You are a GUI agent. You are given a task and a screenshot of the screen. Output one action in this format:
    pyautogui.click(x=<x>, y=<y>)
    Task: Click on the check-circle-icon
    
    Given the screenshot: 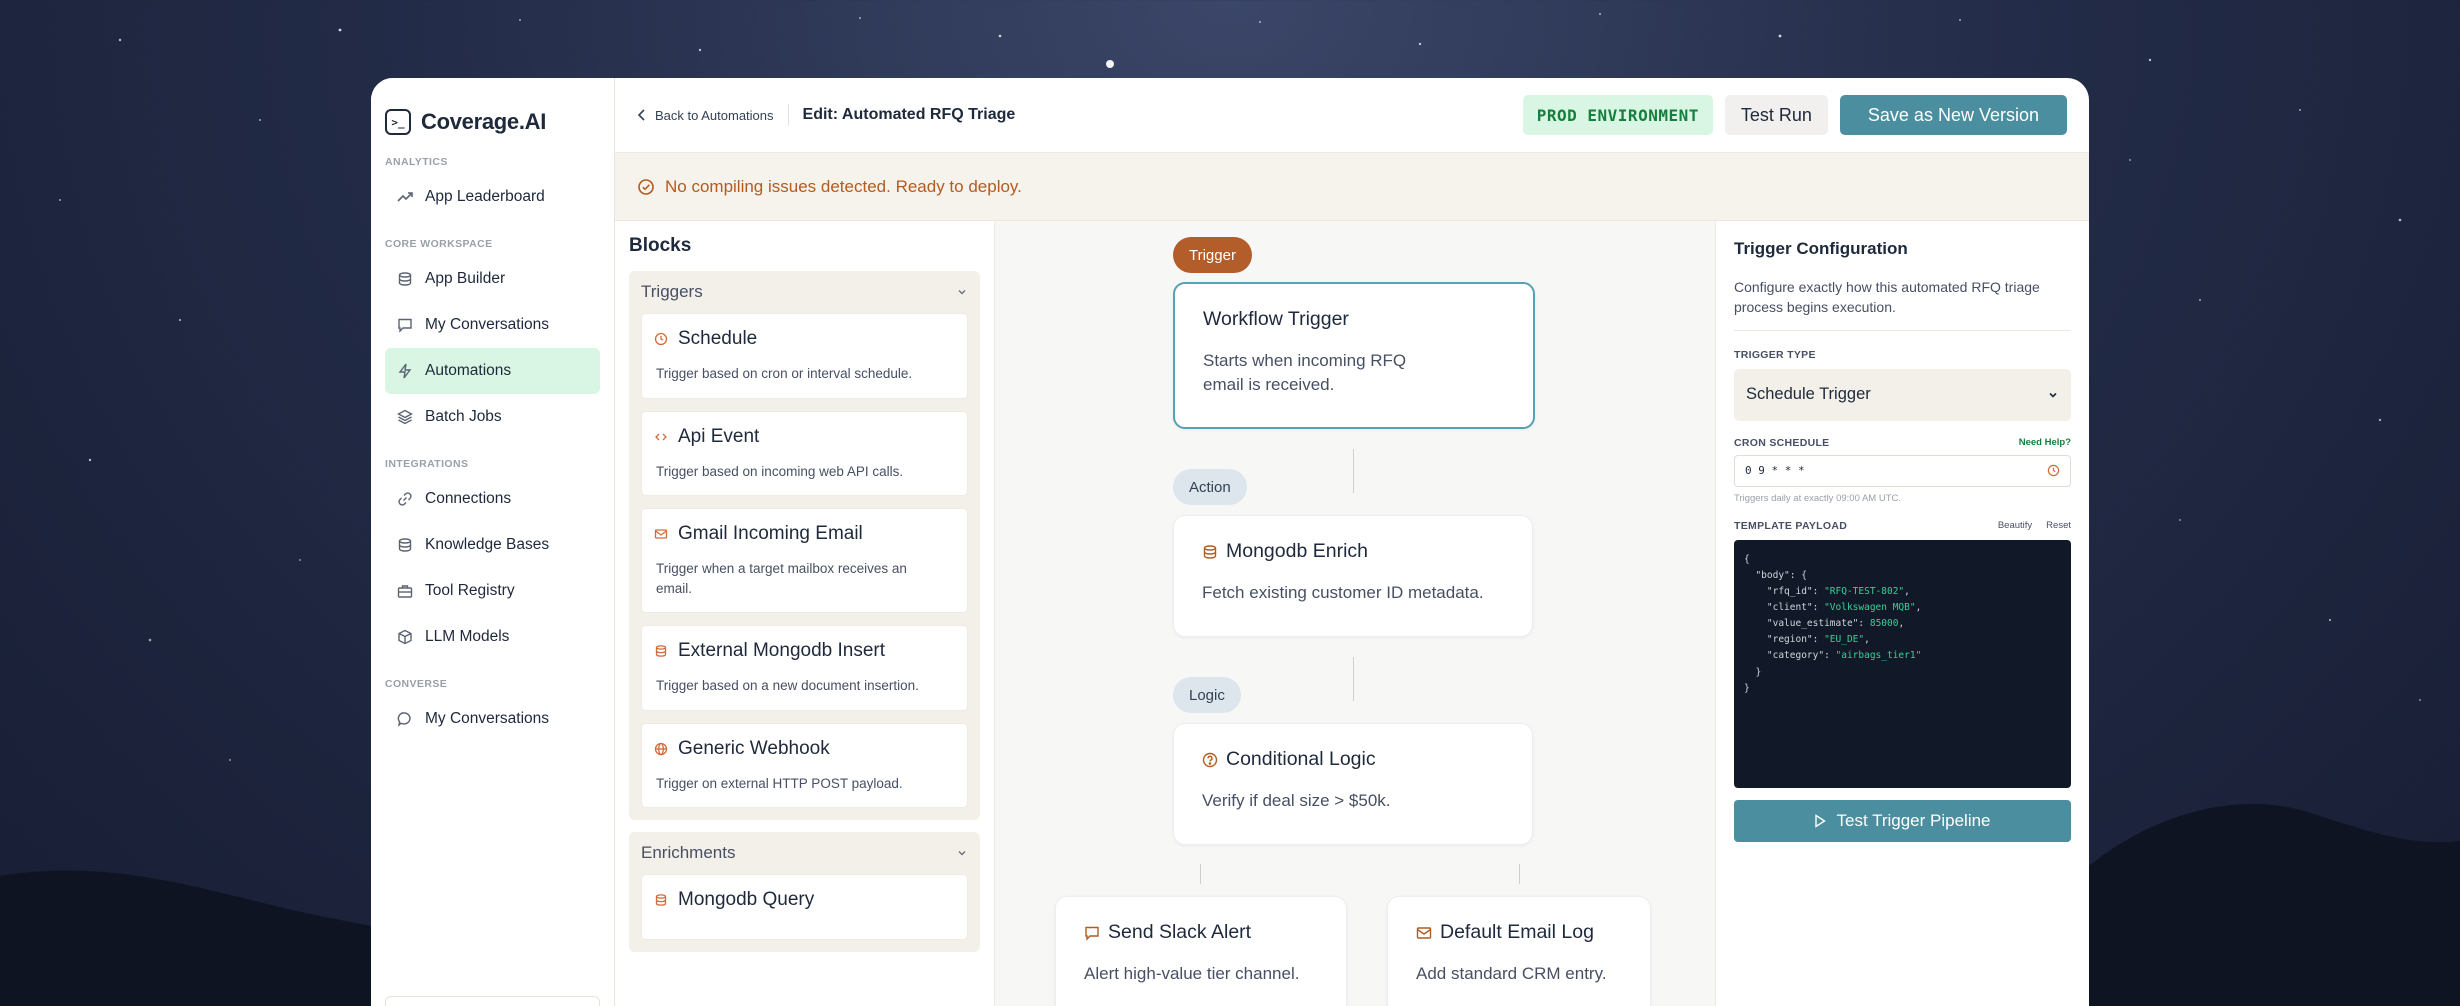 What is the action you would take?
    pyautogui.click(x=646, y=186)
    